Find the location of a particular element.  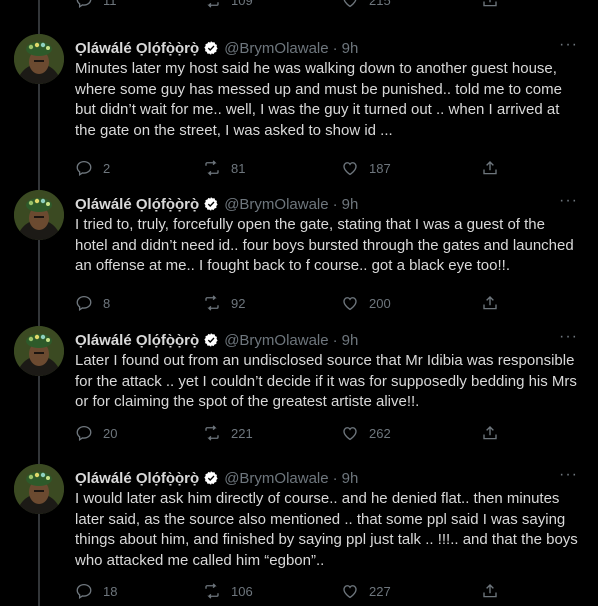

retweet-count: 106 is located at coordinates (242, 591).